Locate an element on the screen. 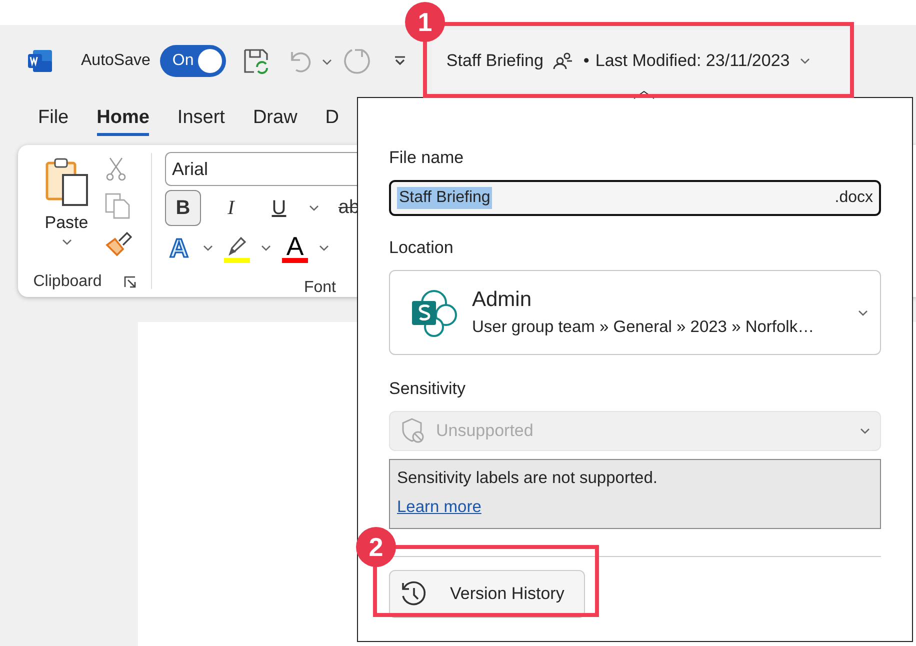 Image resolution: width=916 pixels, height=646 pixels. field-label: Location is located at coordinates (421, 248).